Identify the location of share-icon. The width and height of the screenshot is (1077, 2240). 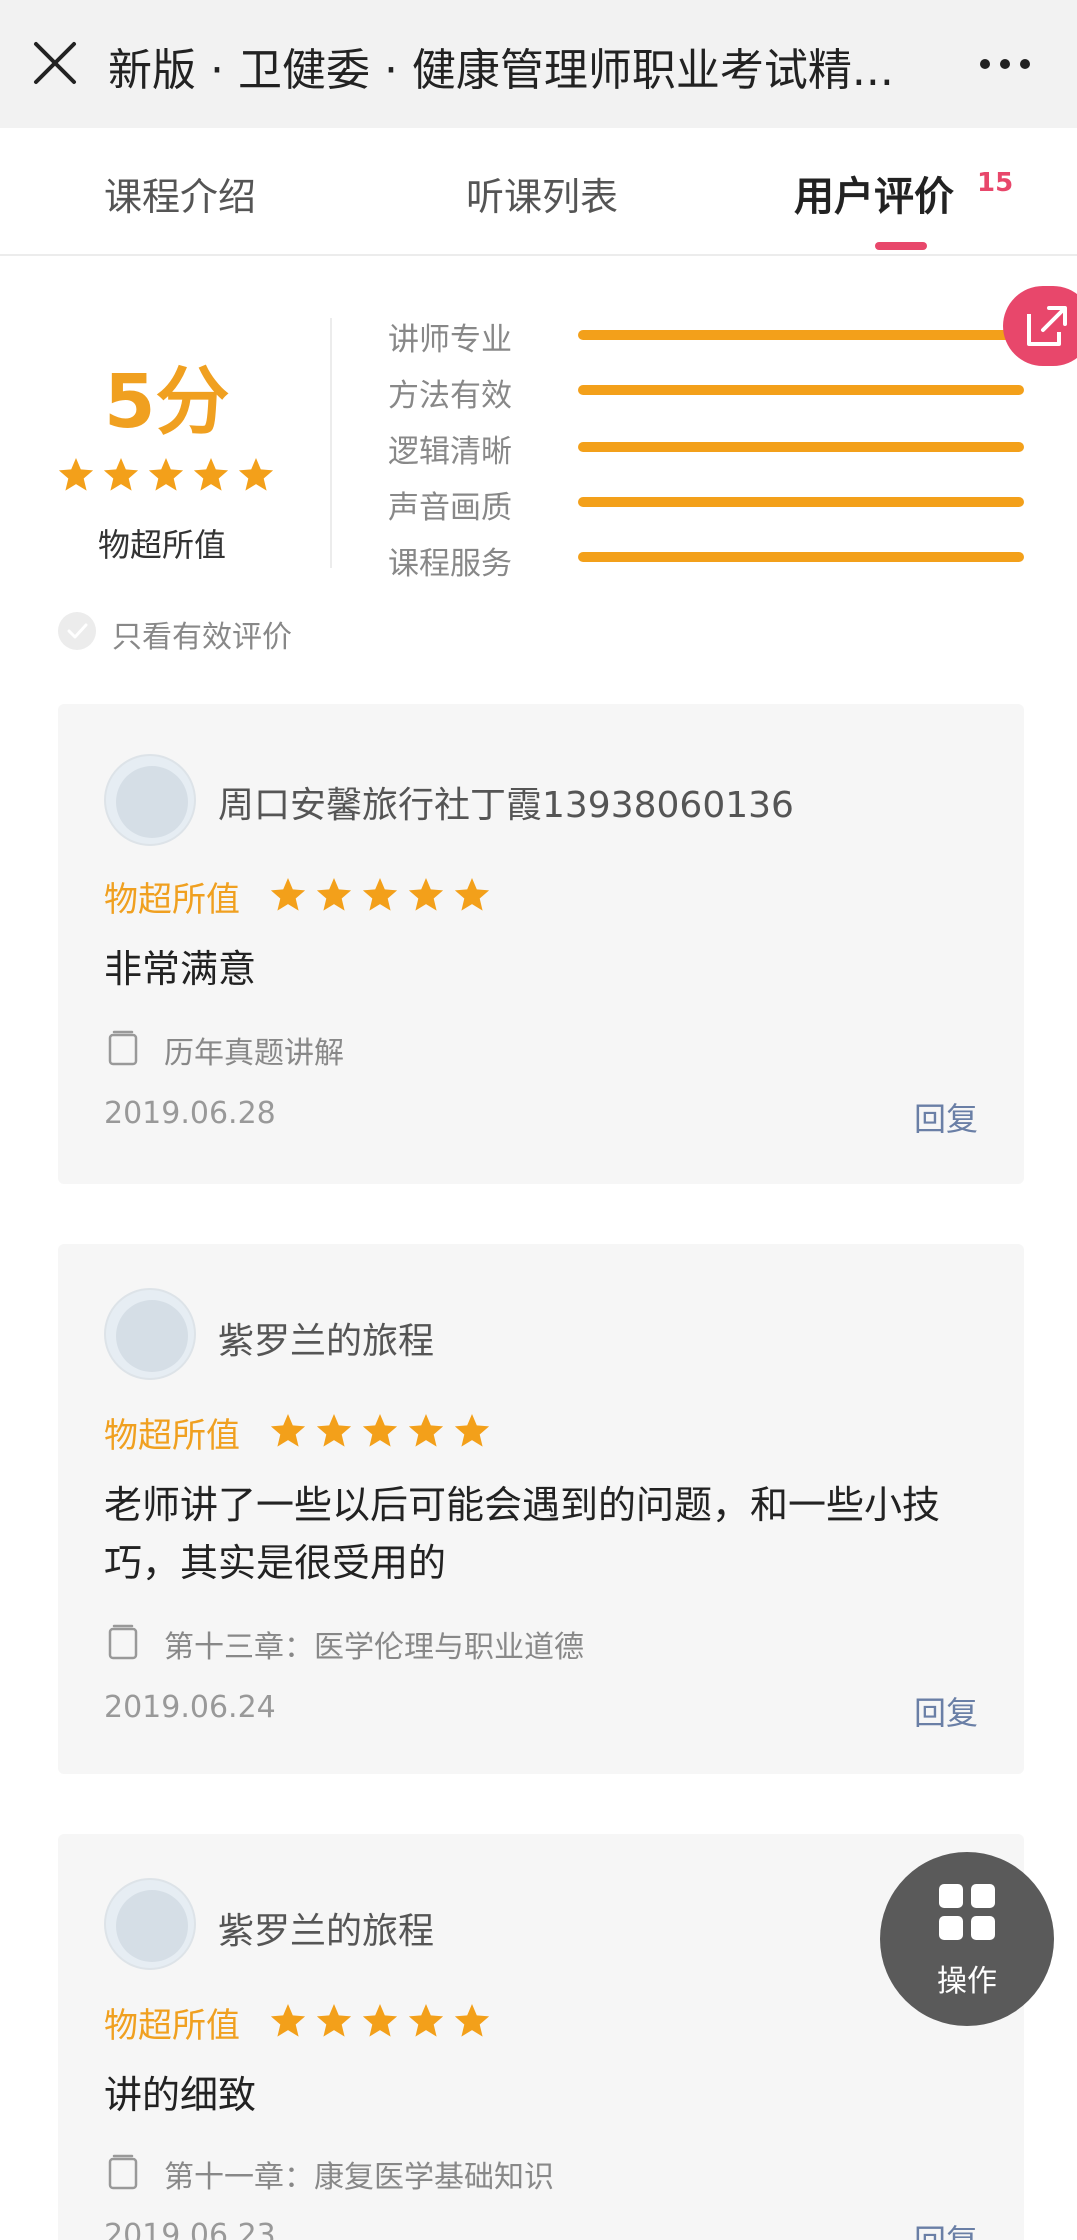
(1047, 326).